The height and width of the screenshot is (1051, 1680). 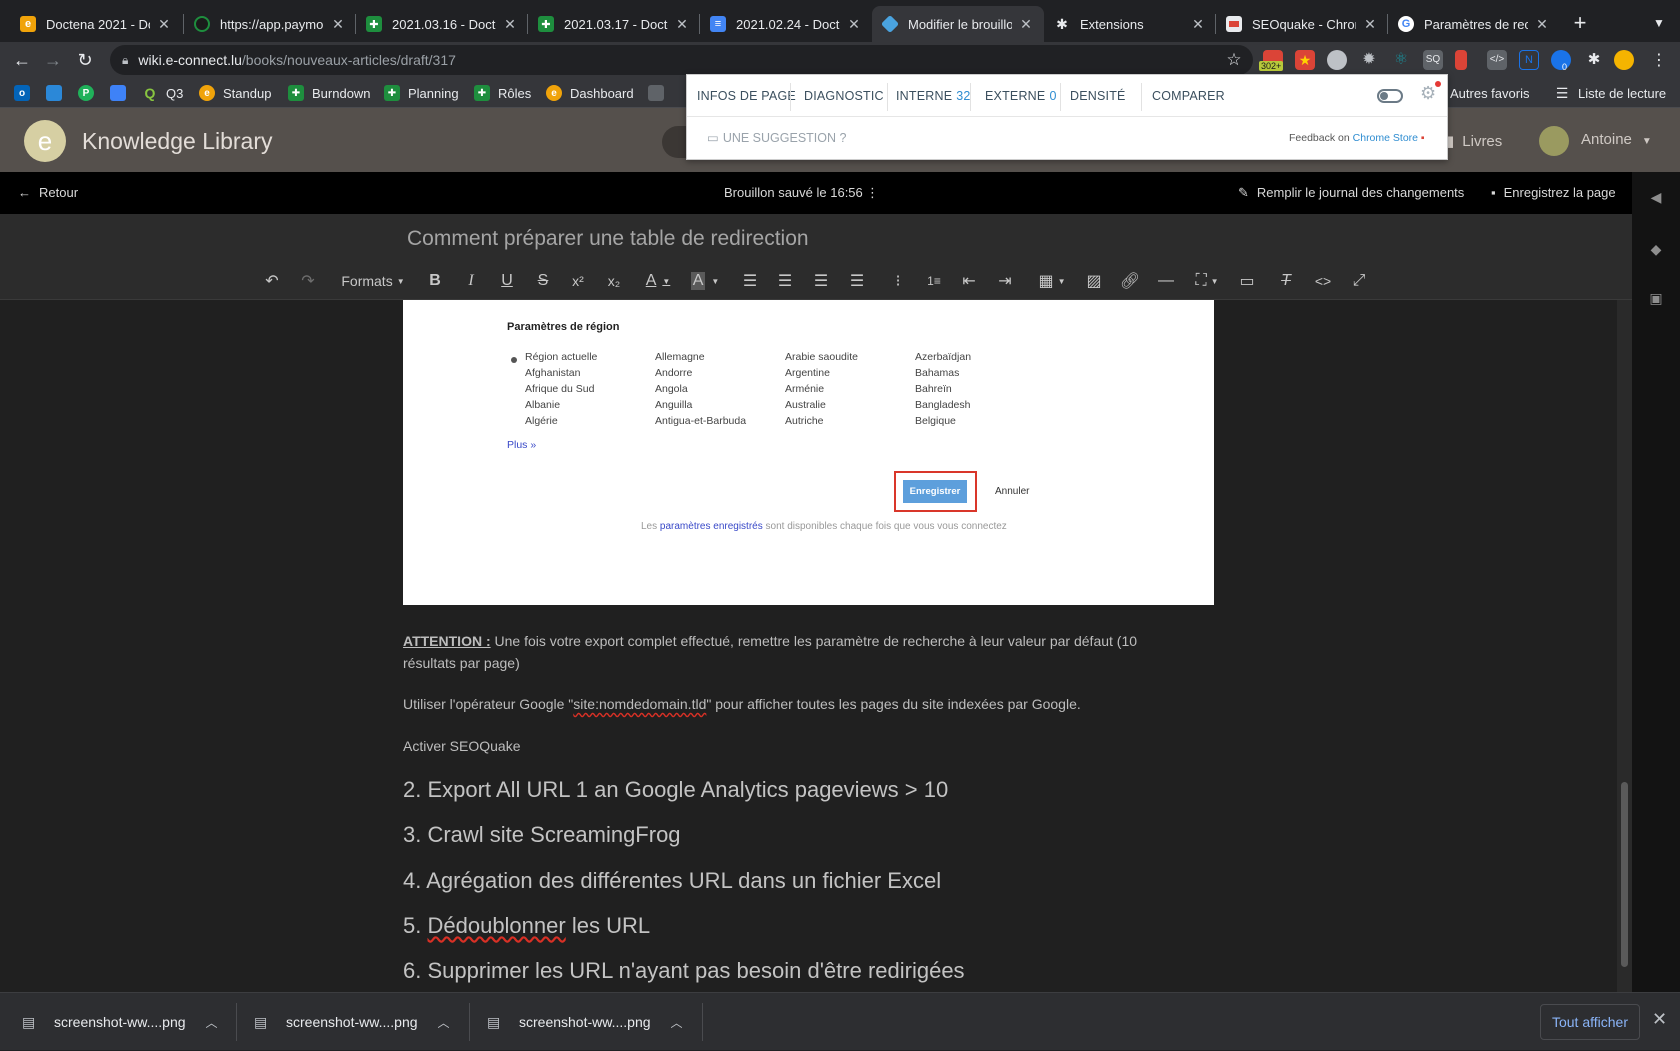 What do you see at coordinates (785, 281) in the screenshot?
I see `align-center-icon: ☰` at bounding box center [785, 281].